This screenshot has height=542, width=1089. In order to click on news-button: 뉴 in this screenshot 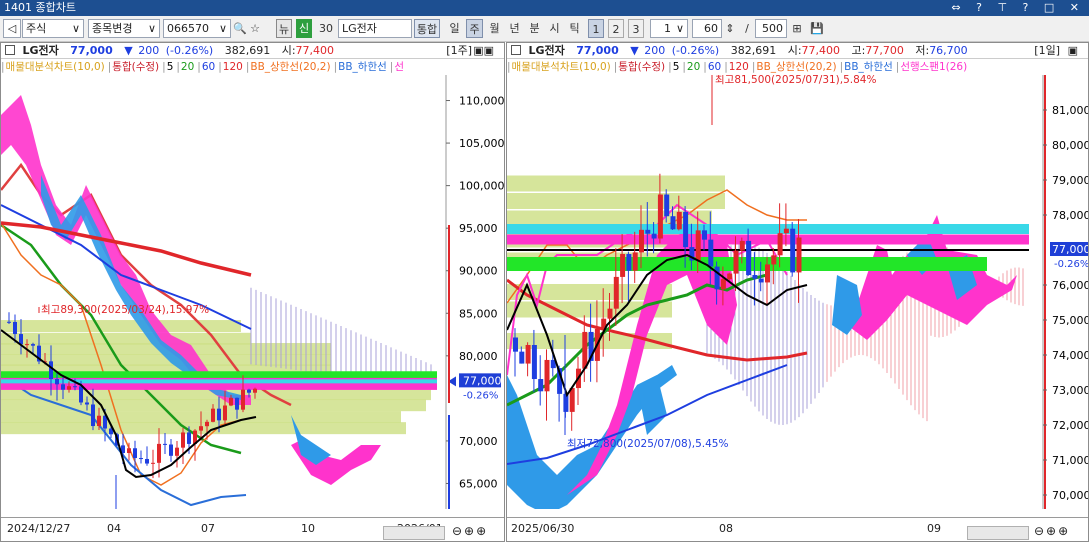, I will do `click(284, 28)`.